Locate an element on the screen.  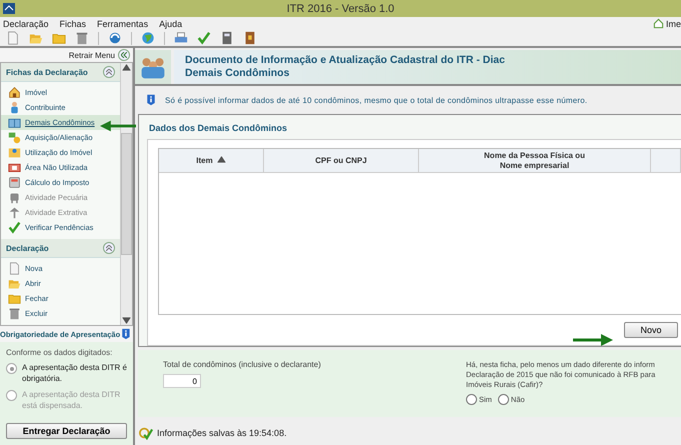
menu-item: Ferramentas is located at coordinates (122, 23).